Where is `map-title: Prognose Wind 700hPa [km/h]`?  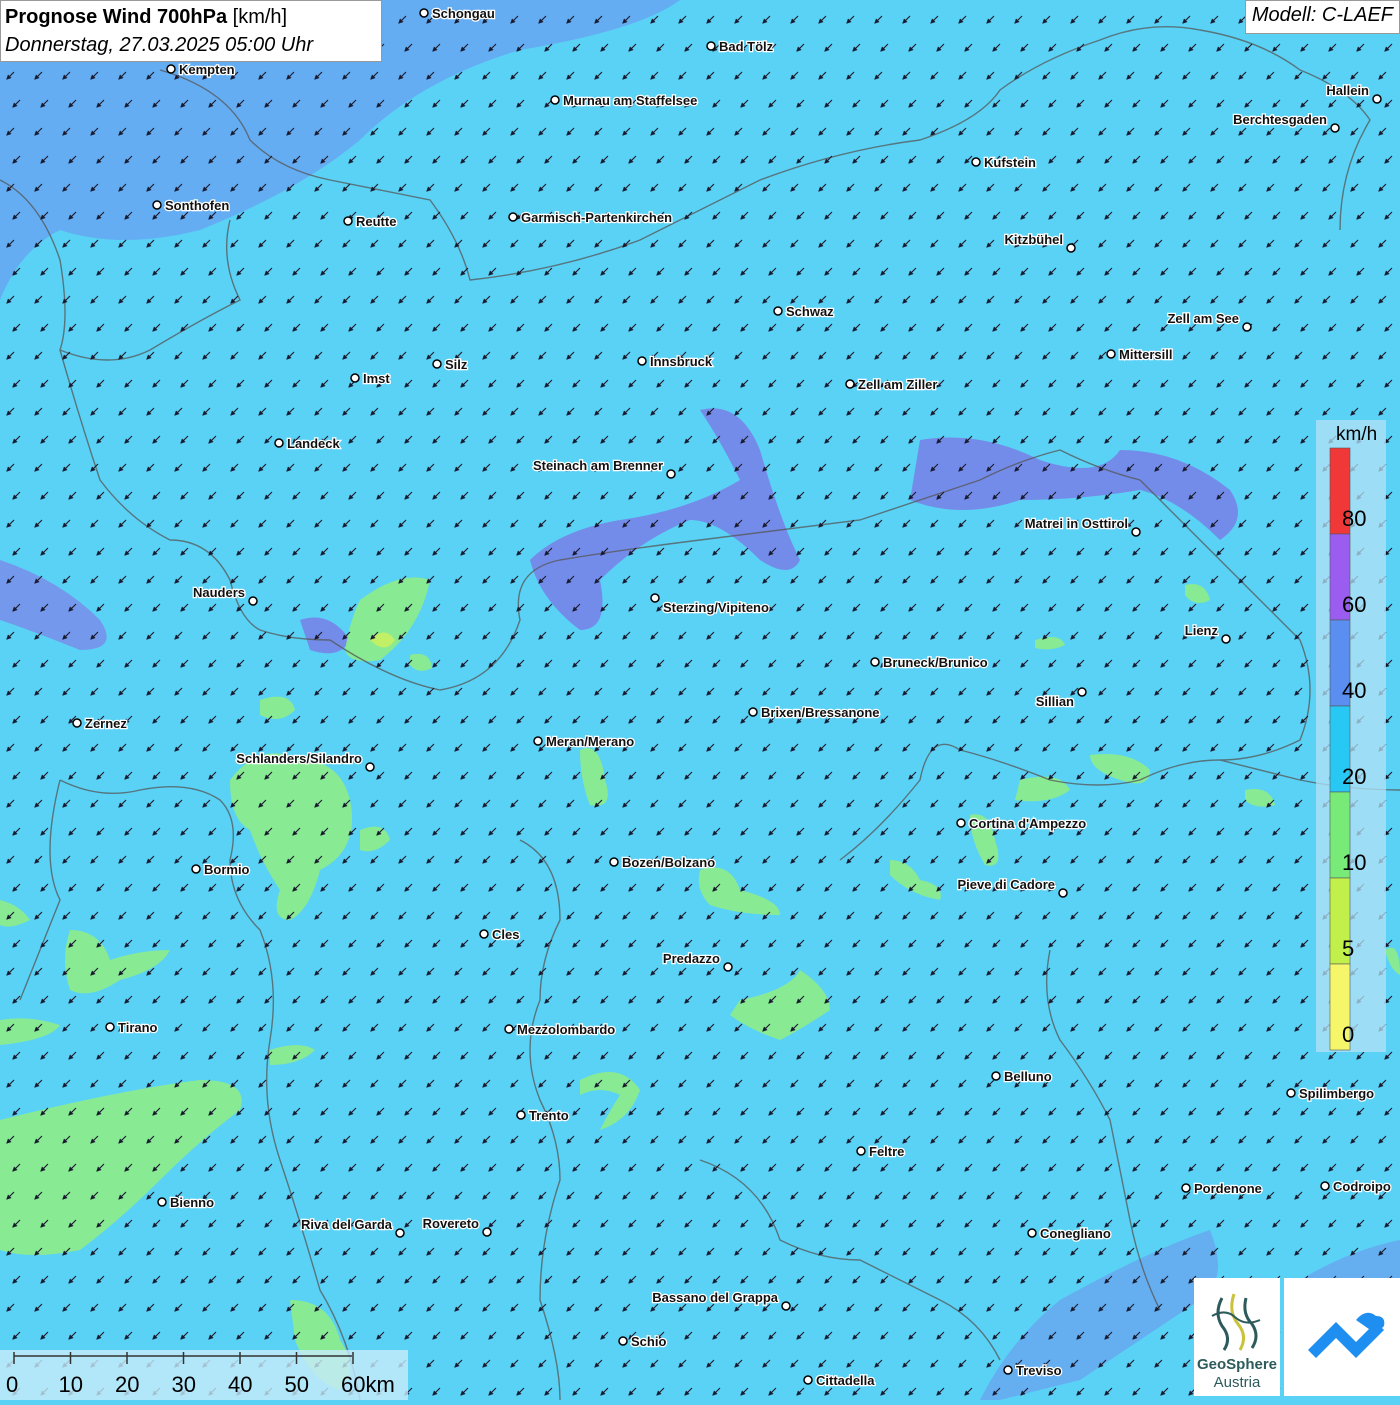
map-title: Prognose Wind 700hPa [km/h] is located at coordinates (191, 17).